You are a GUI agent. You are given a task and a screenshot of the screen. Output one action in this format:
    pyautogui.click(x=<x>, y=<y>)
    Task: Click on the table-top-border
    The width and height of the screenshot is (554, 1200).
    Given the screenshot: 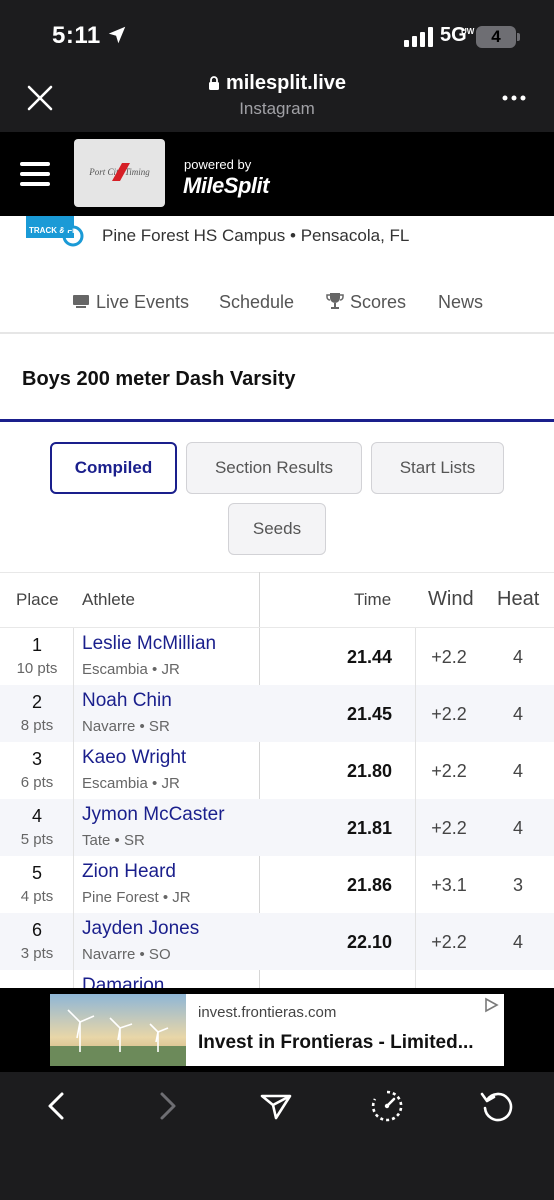 What is the action you would take?
    pyautogui.click(x=277, y=572)
    